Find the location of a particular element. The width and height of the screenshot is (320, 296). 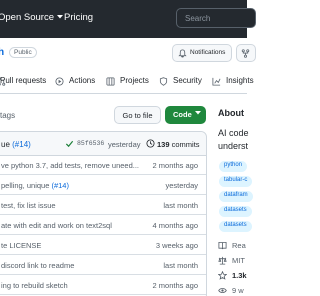

file-row: discord link to readme last month is located at coordinates (103, 265).